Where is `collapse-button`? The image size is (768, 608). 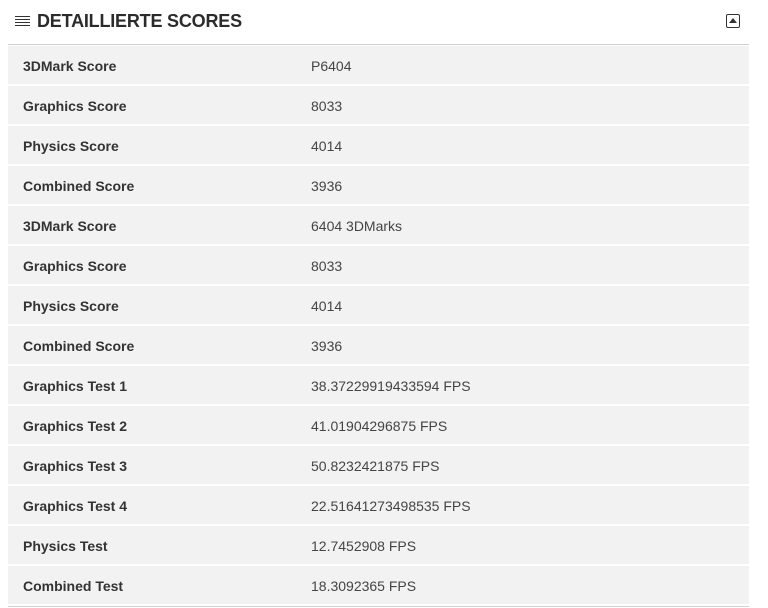 collapse-button is located at coordinates (733, 21).